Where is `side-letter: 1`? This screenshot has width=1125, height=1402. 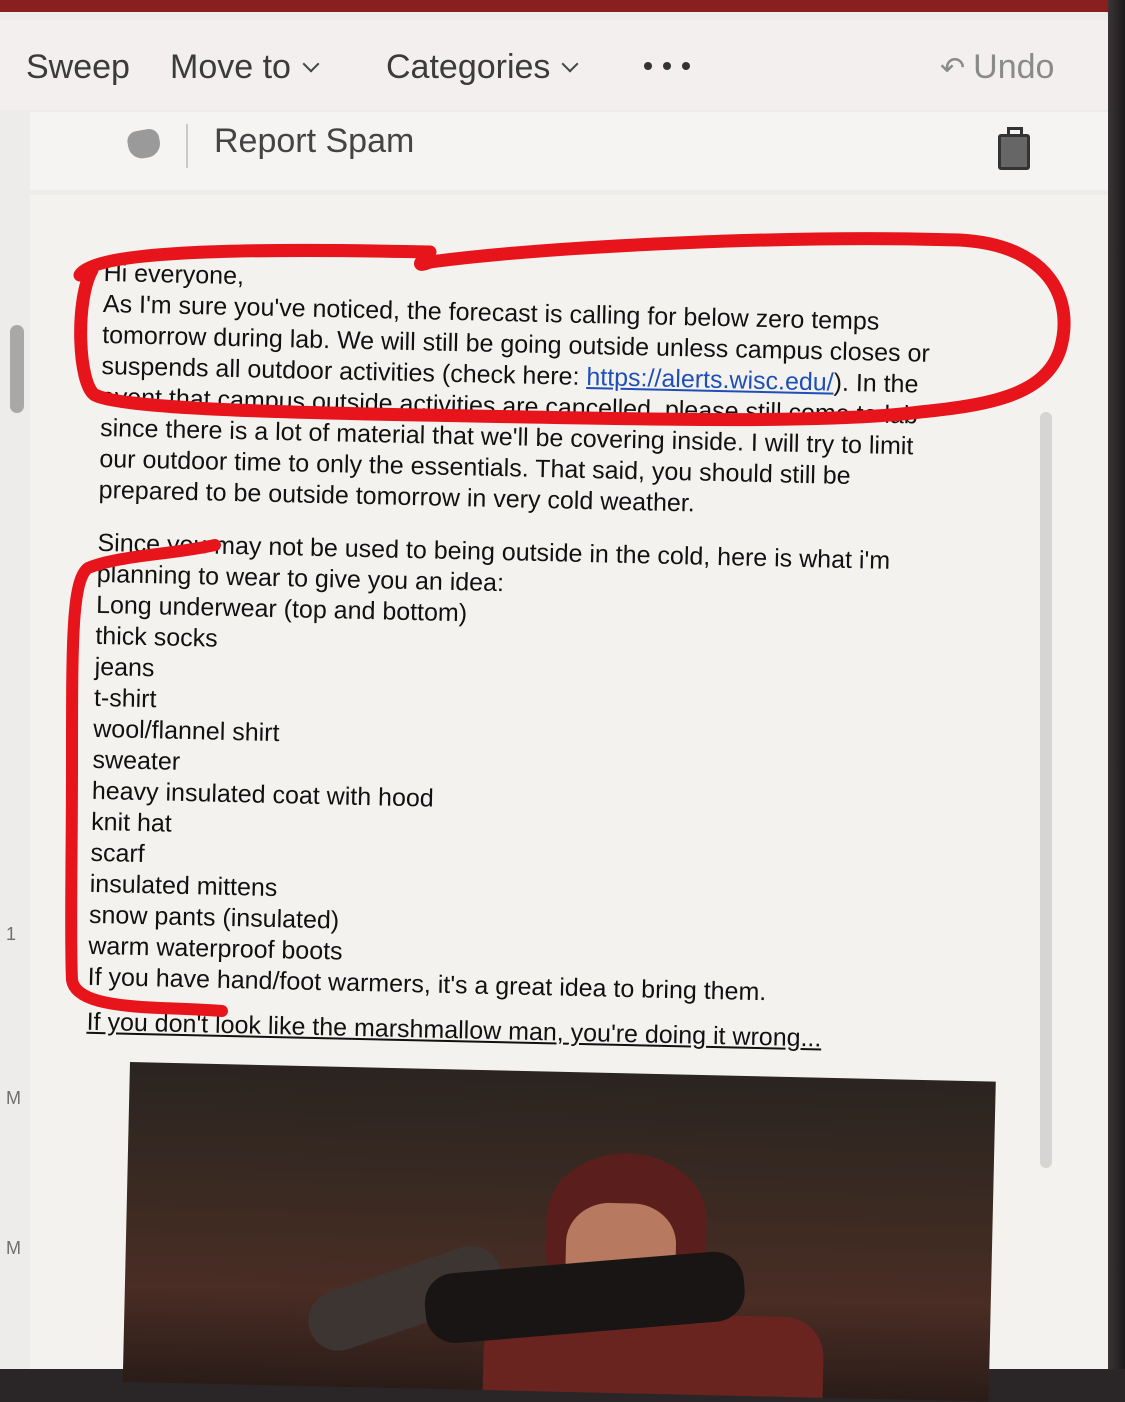 side-letter: 1 is located at coordinates (11, 934).